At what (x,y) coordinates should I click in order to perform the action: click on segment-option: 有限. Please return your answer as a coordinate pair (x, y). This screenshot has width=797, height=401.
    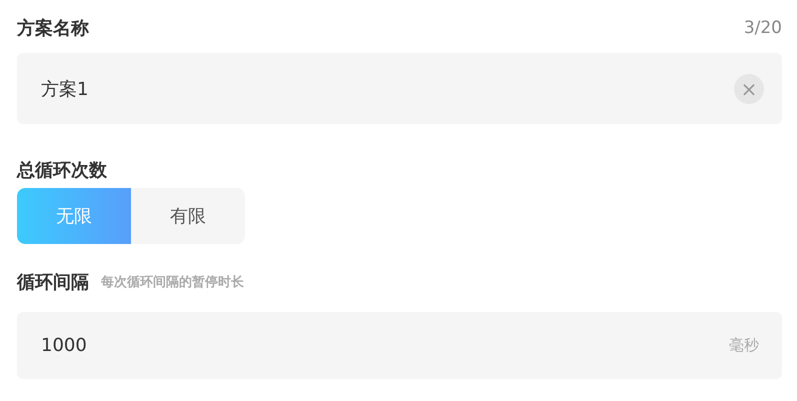
    Looking at the image, I should click on (188, 216).